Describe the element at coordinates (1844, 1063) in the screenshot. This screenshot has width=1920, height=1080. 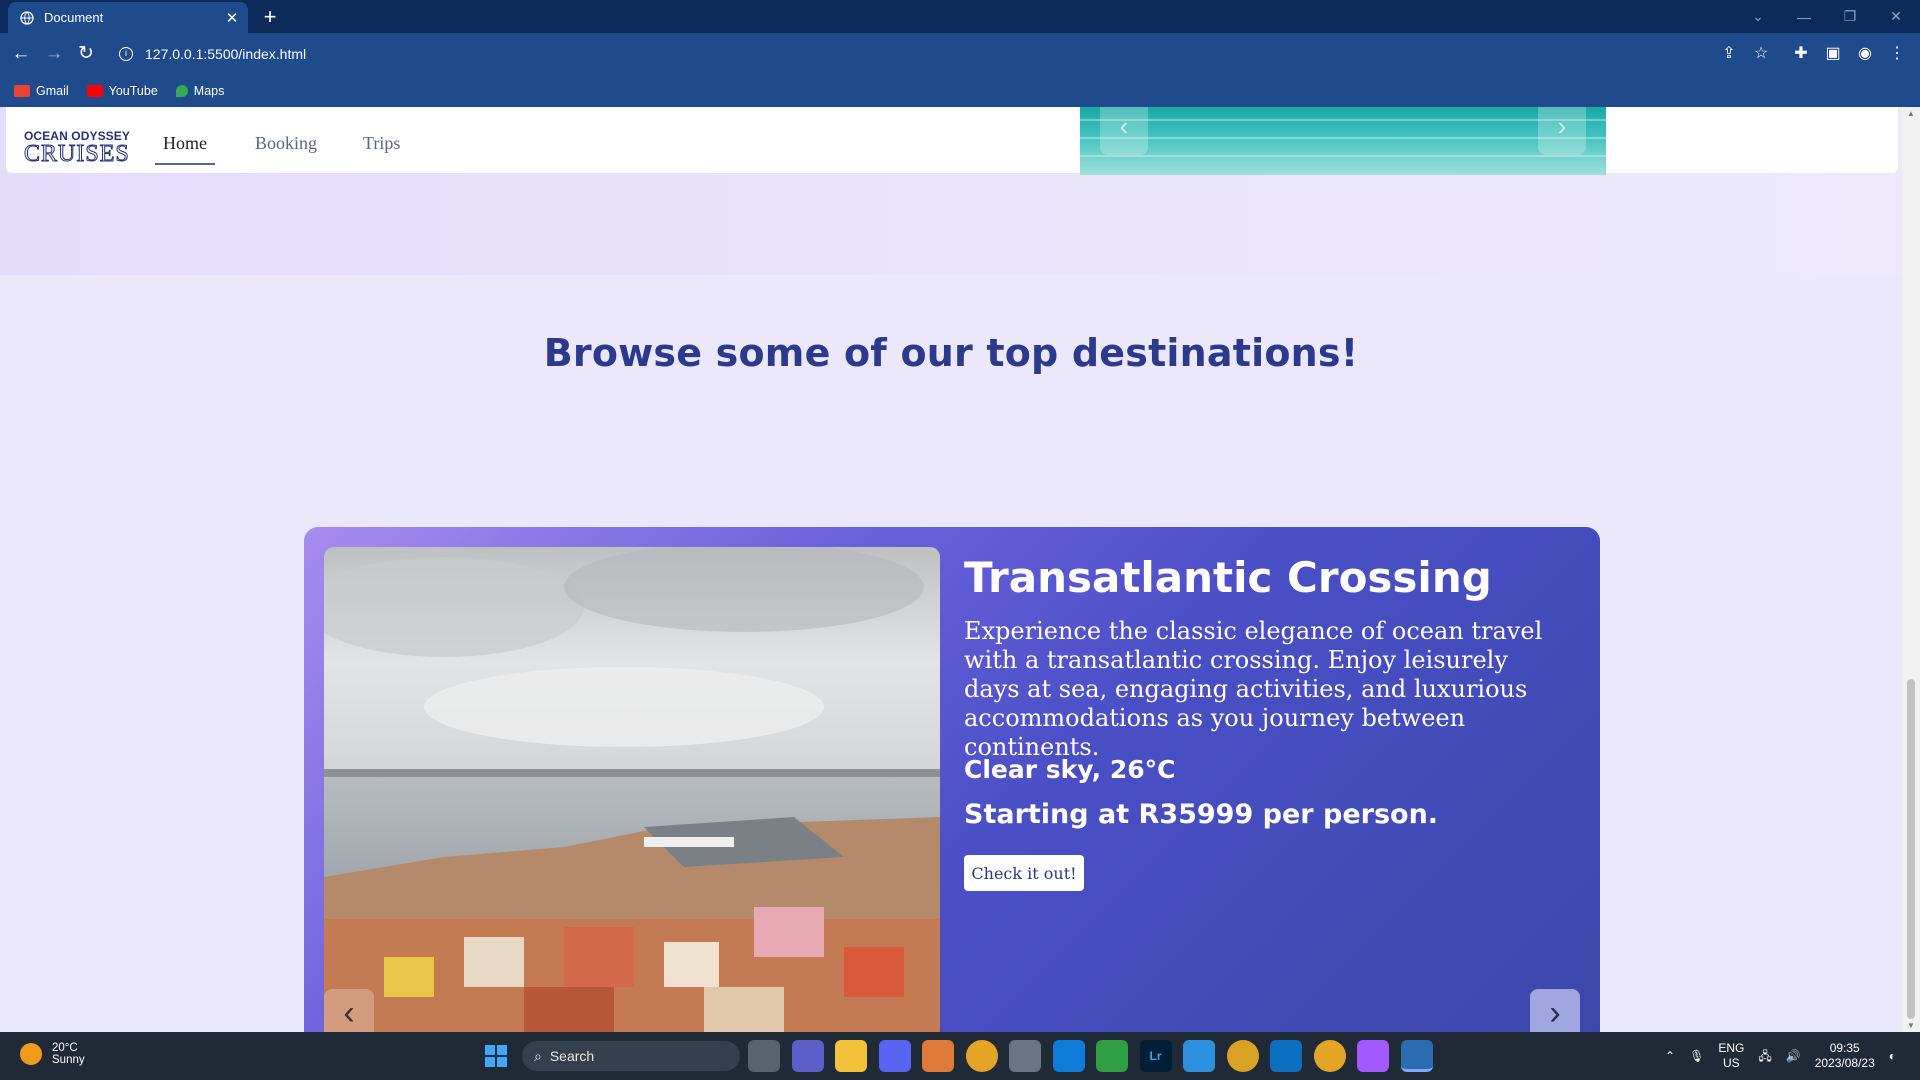
I see `clock-date: 2023/08/23` at that location.